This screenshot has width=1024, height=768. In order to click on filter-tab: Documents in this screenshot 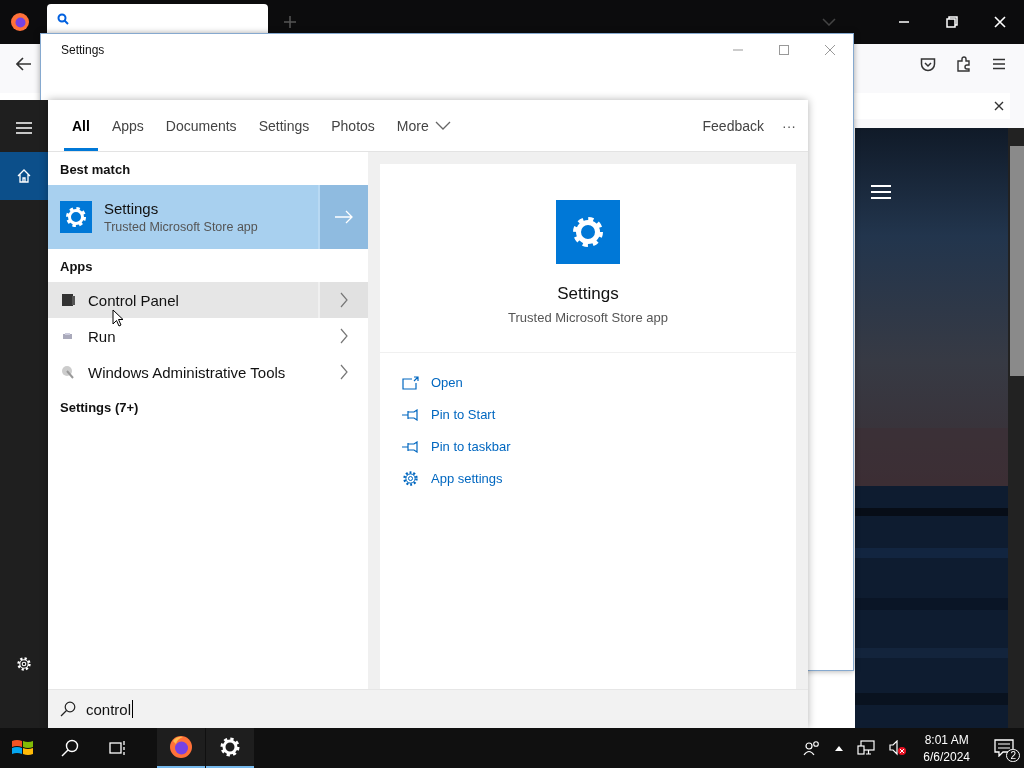, I will do `click(201, 125)`.